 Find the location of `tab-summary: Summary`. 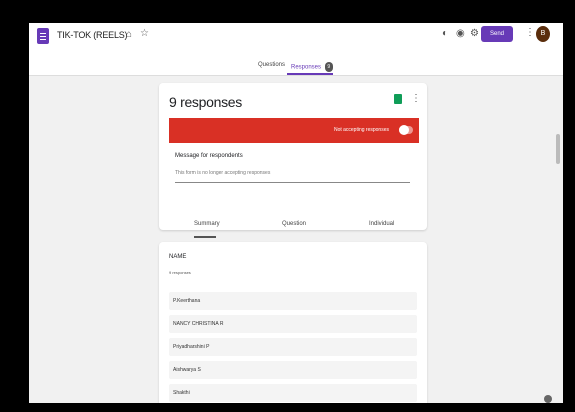

tab-summary: Summary is located at coordinates (207, 224).